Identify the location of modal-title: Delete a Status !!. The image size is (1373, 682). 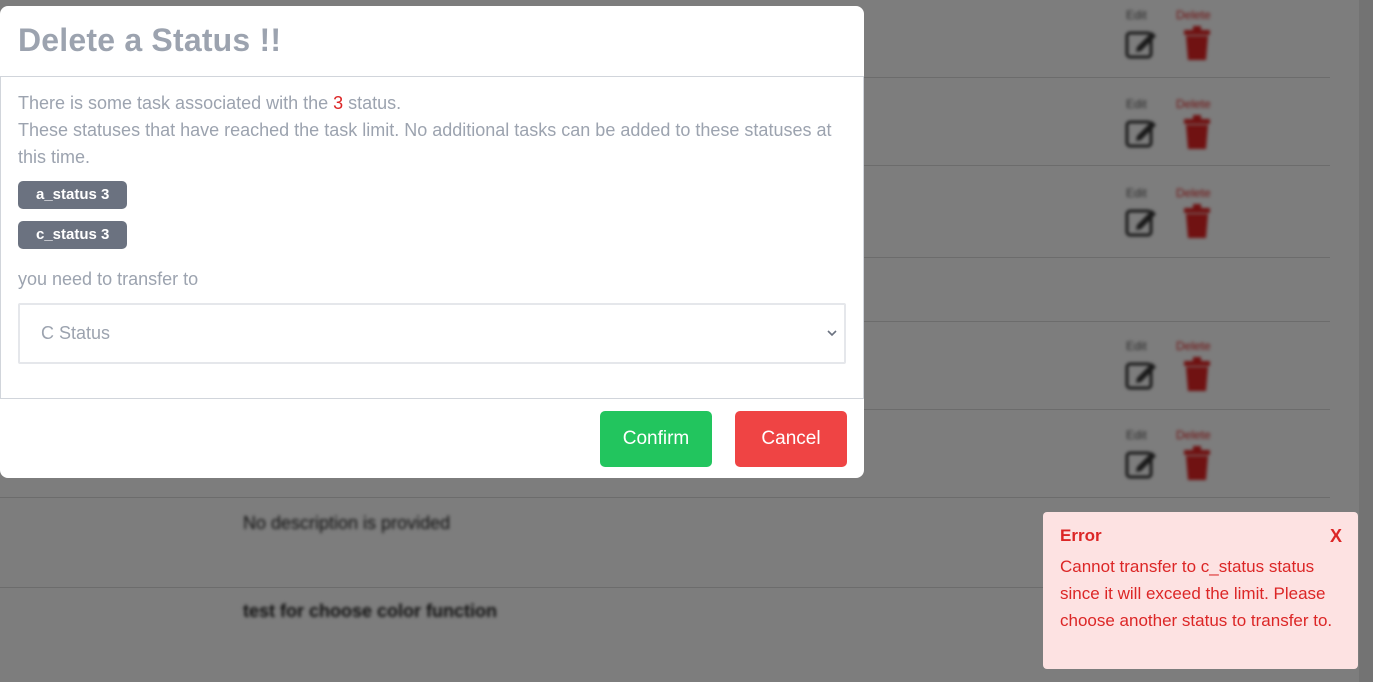
(150, 40).